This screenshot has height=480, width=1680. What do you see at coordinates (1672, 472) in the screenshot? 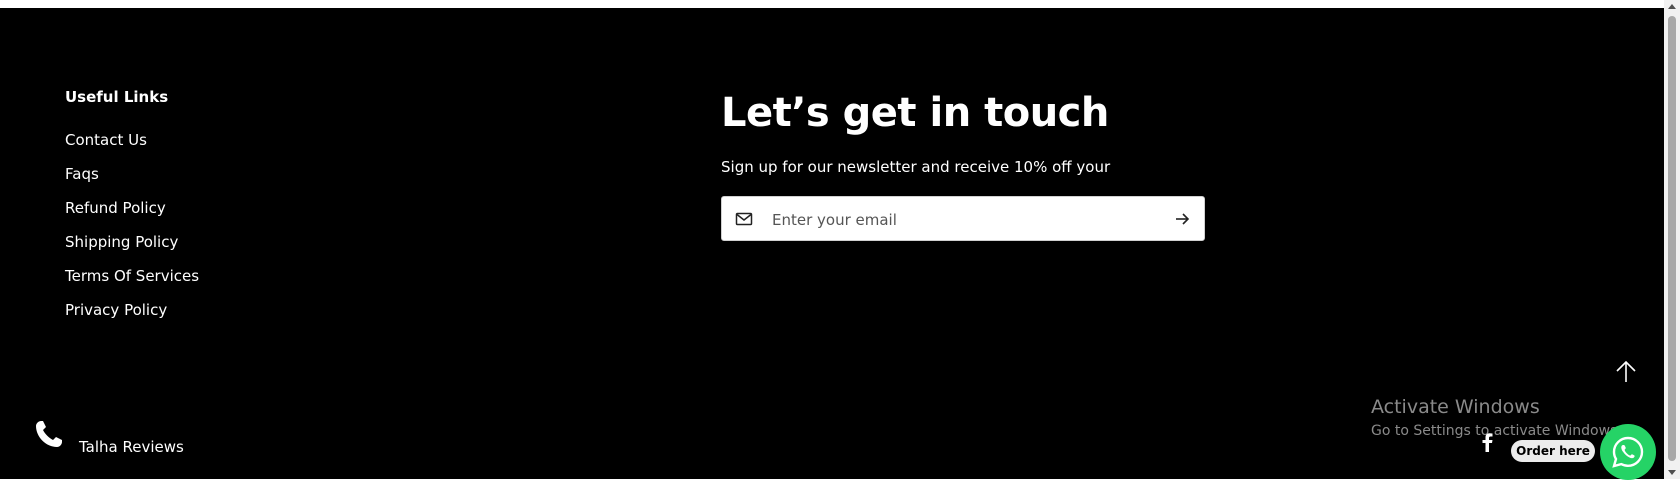
I see `scrollbar-down-arrow-icon` at bounding box center [1672, 472].